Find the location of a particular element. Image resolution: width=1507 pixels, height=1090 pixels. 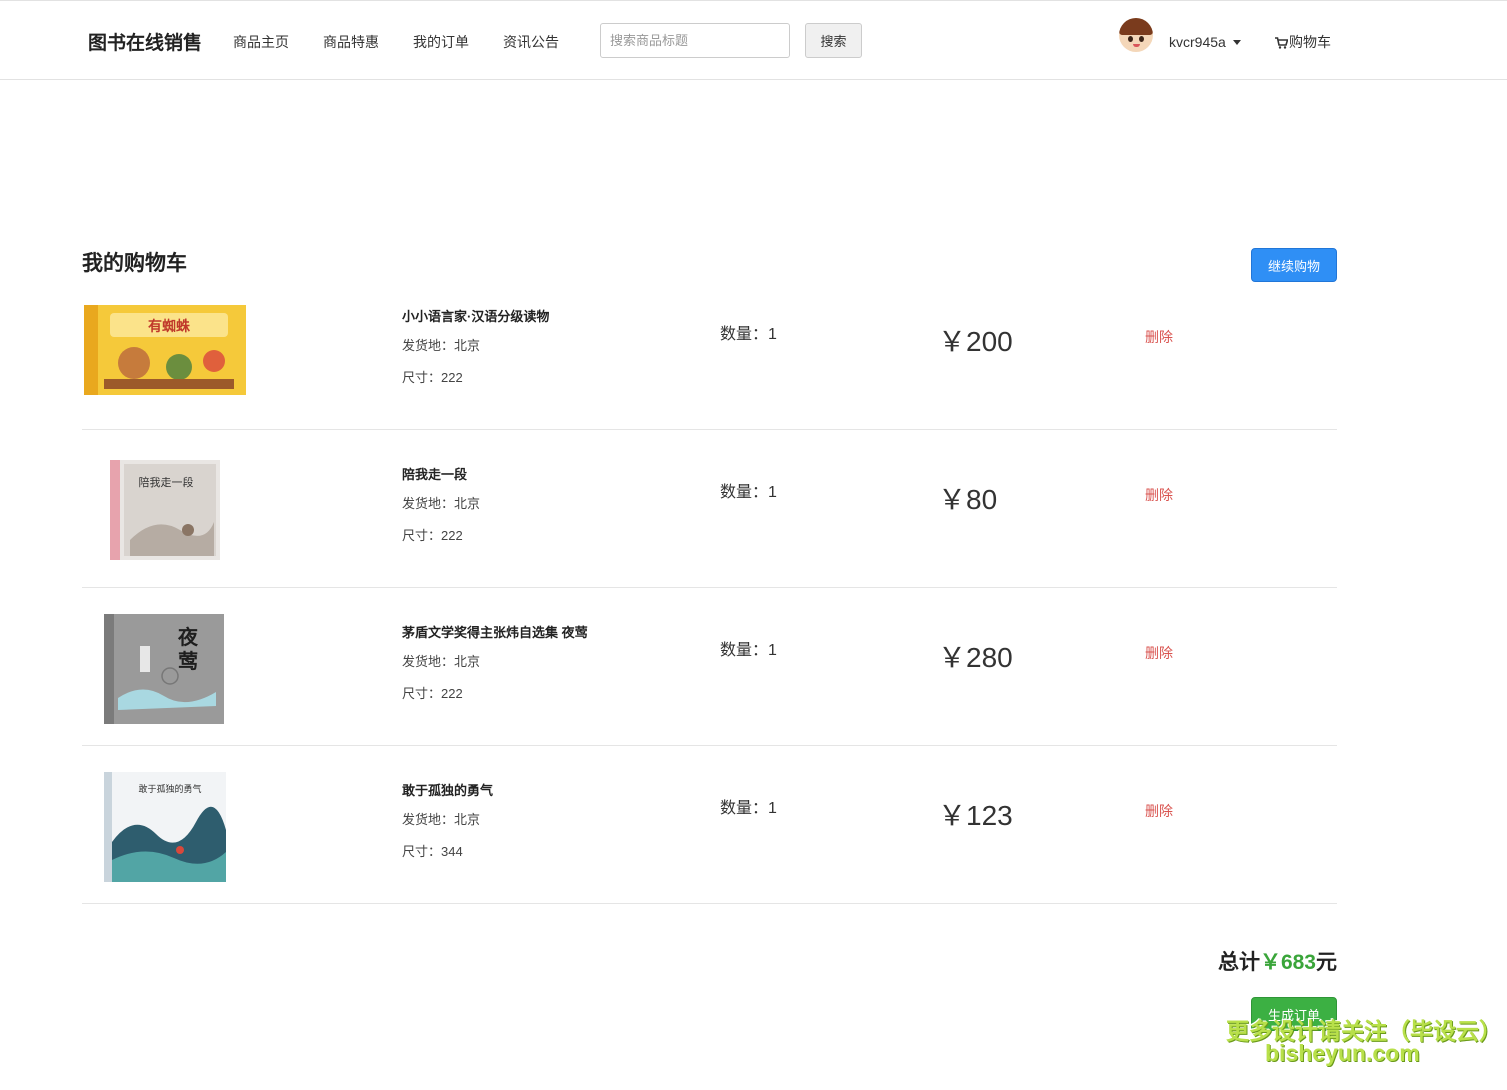

nav-specials: 商品特惠 is located at coordinates (351, 42).